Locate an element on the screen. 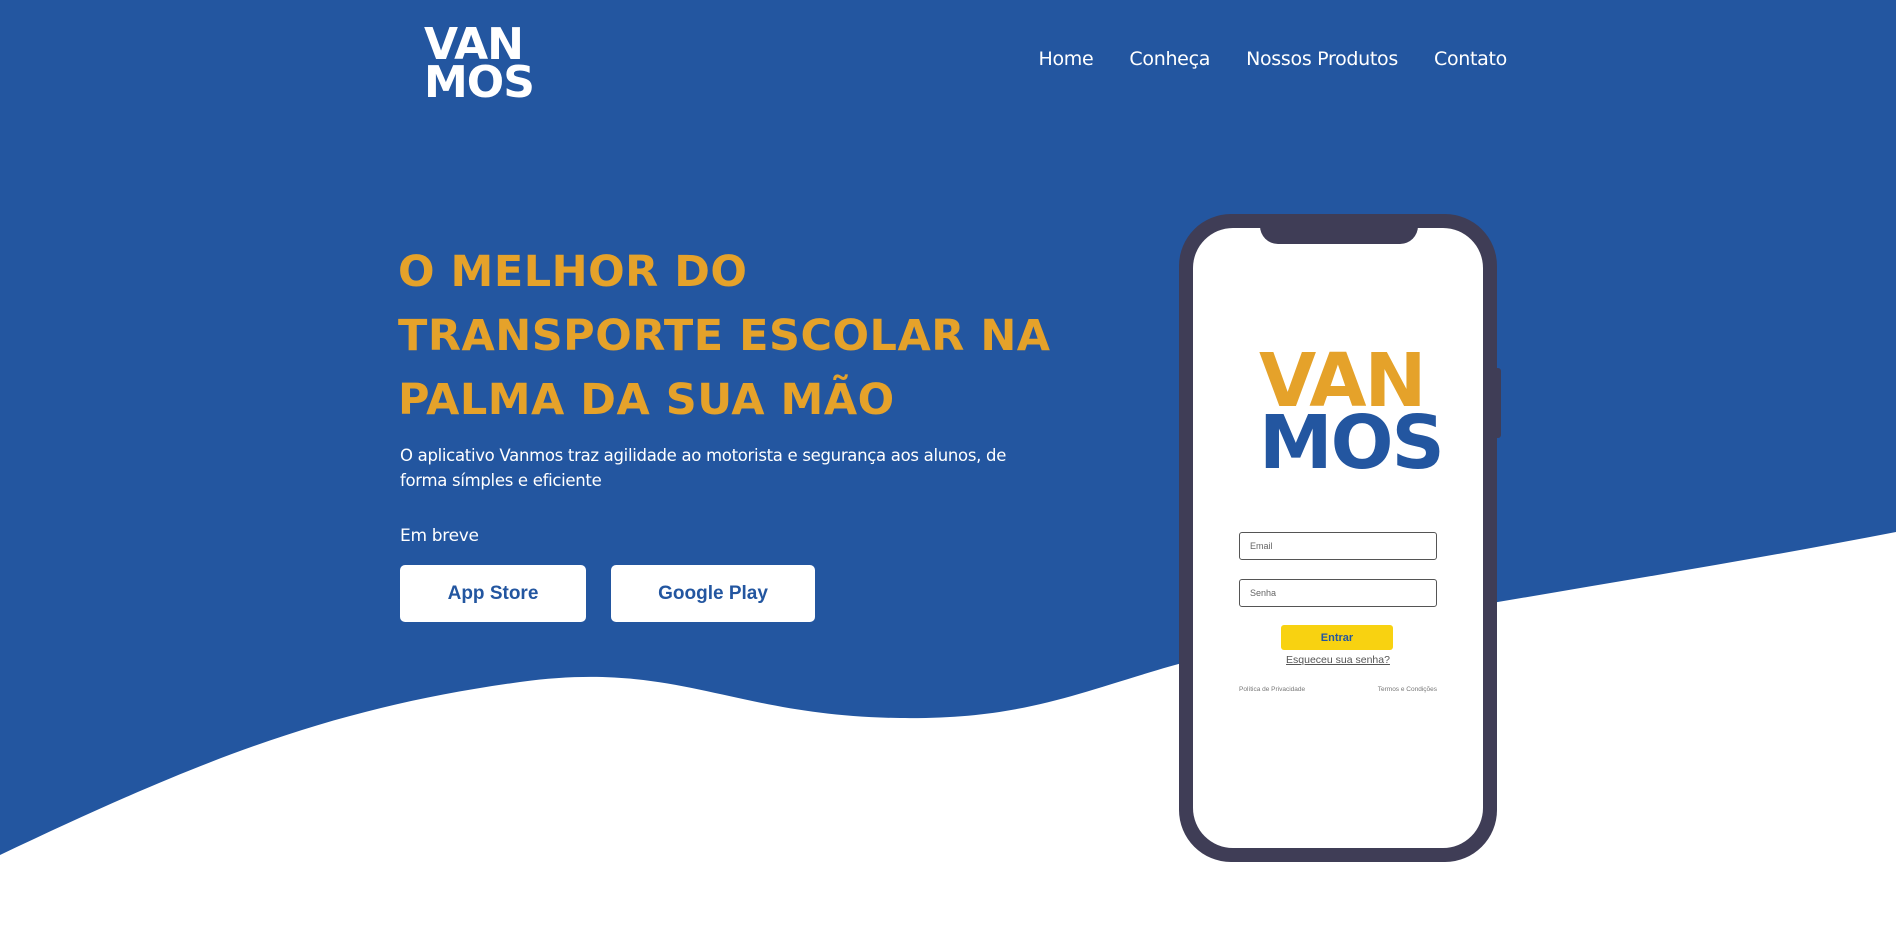 This screenshot has width=1896, height=932. app-logo-line2: MOS is located at coordinates (1352, 443).